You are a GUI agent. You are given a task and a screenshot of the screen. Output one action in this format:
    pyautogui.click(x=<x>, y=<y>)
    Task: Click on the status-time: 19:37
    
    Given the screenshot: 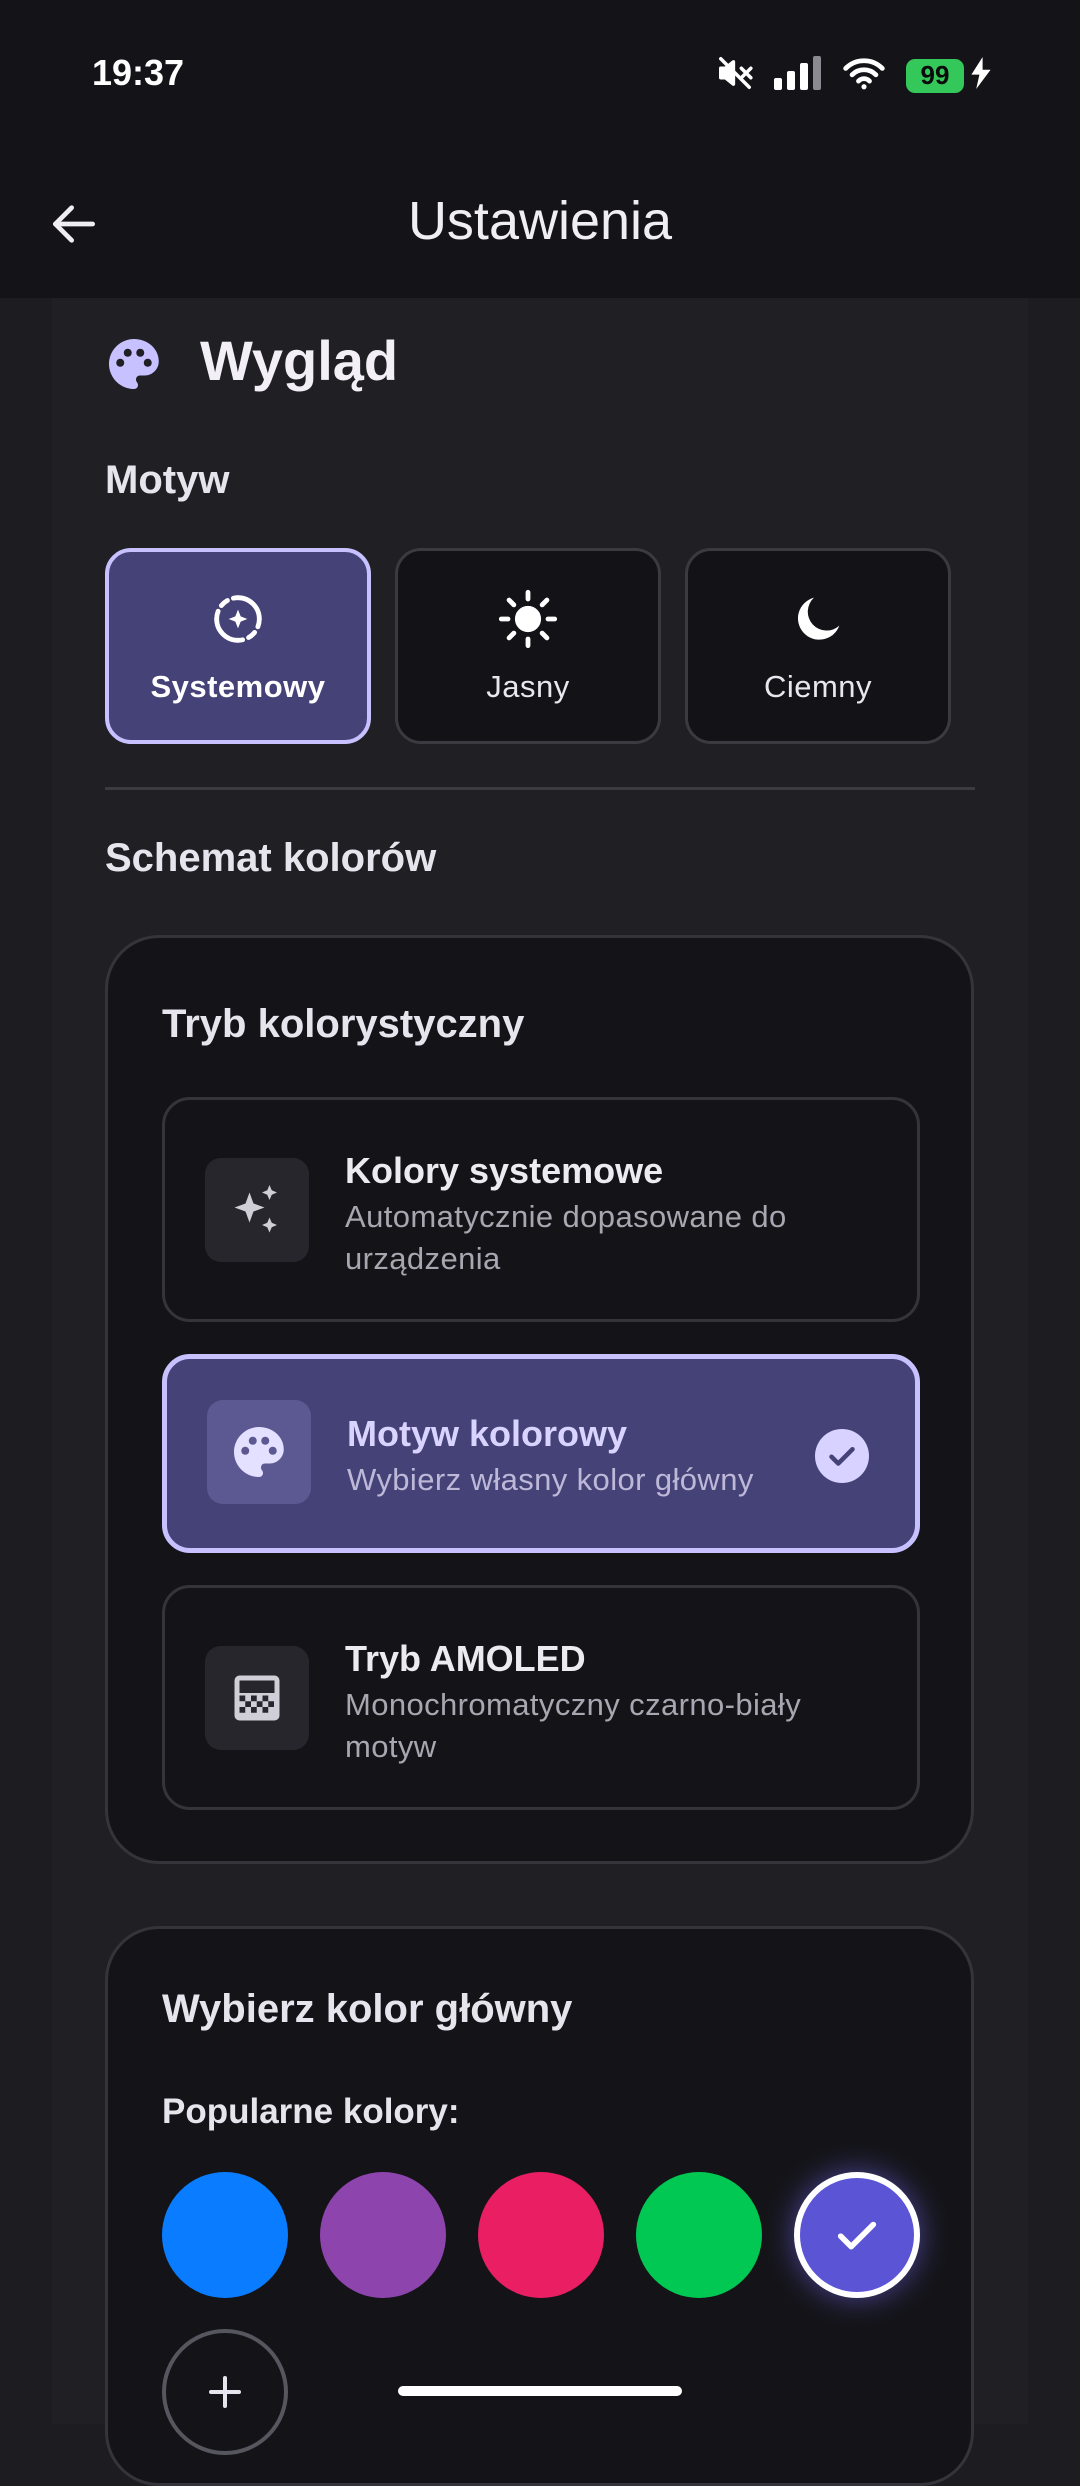 What is the action you would take?
    pyautogui.click(x=138, y=72)
    